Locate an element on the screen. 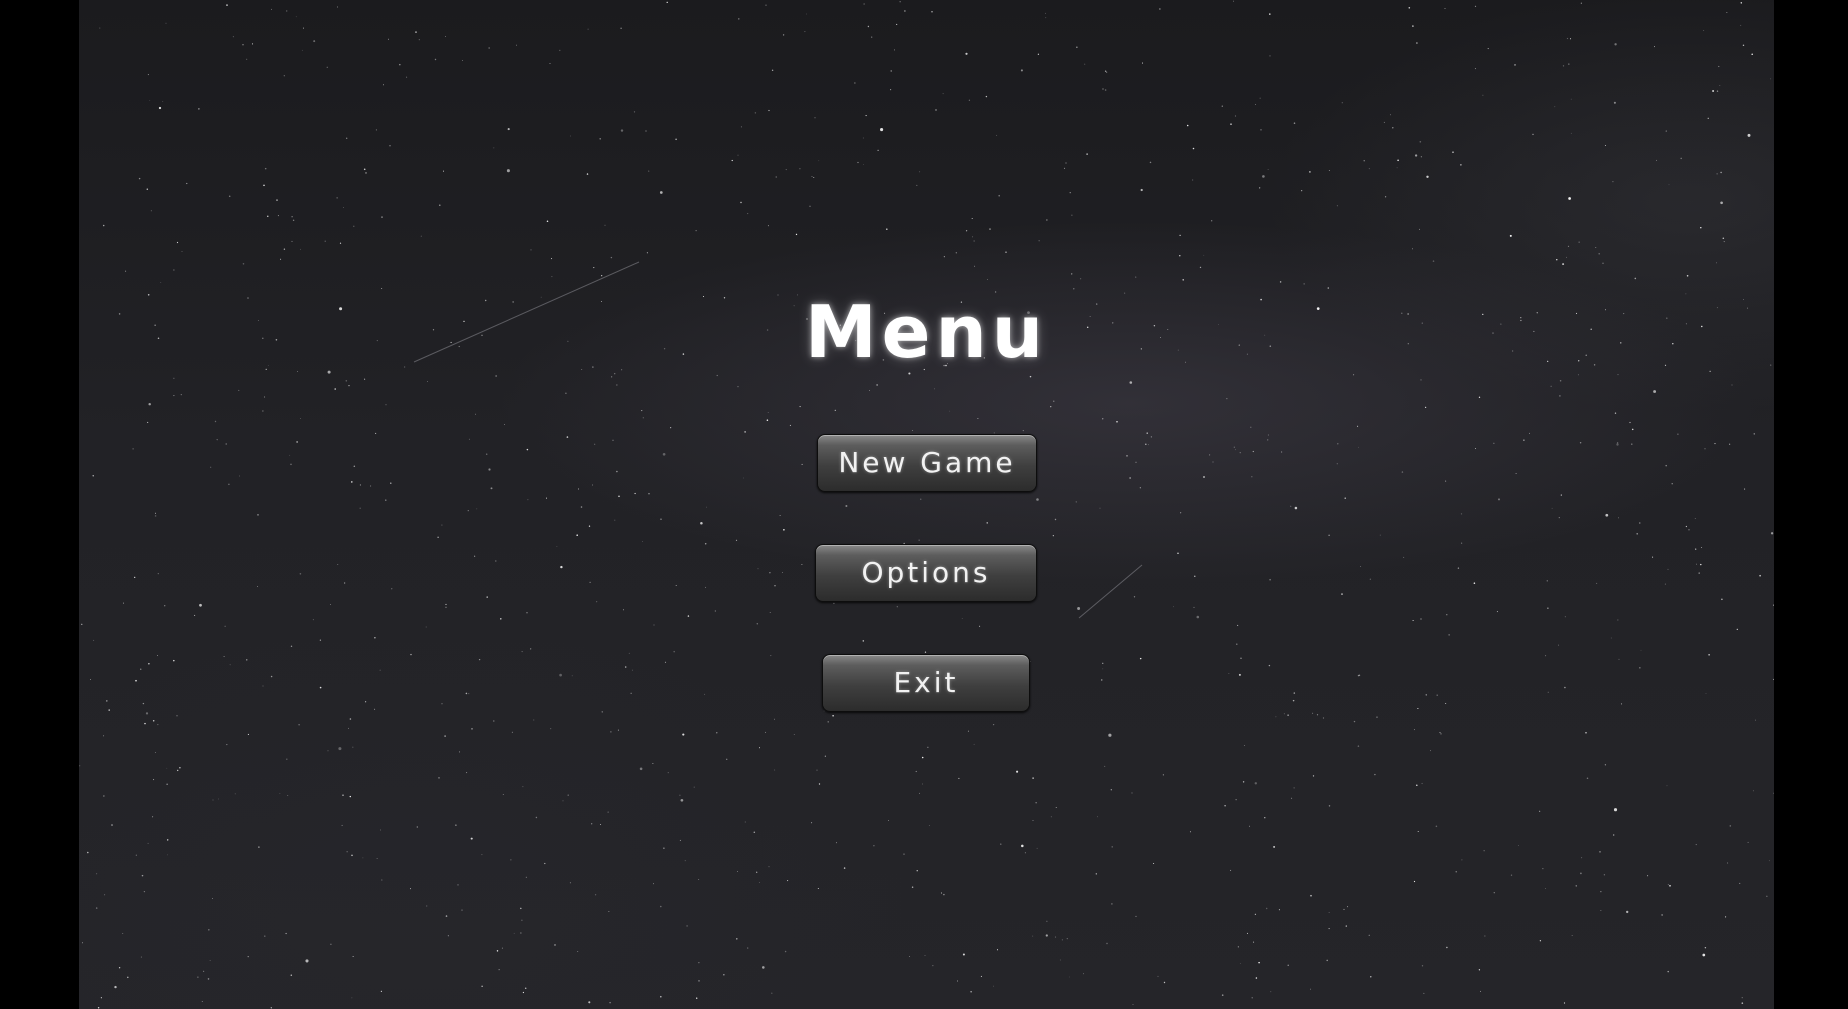 The width and height of the screenshot is (1848, 1009). exit-button: Exit is located at coordinates (926, 683).